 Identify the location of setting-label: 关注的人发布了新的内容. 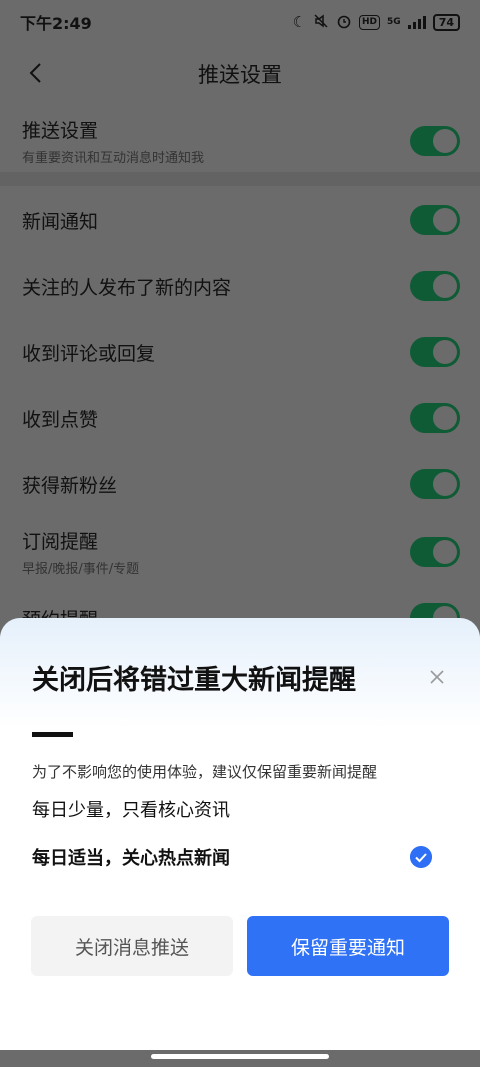
(127, 287).